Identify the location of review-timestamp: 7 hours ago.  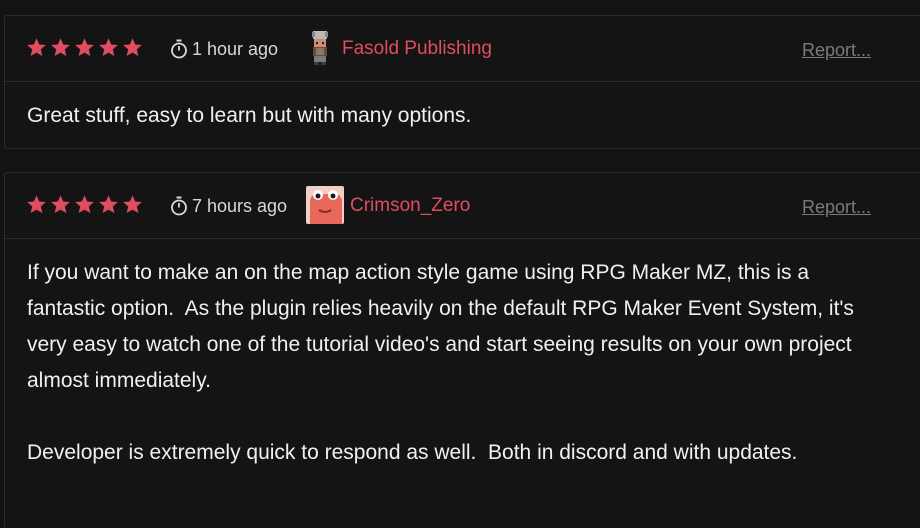
(228, 206).